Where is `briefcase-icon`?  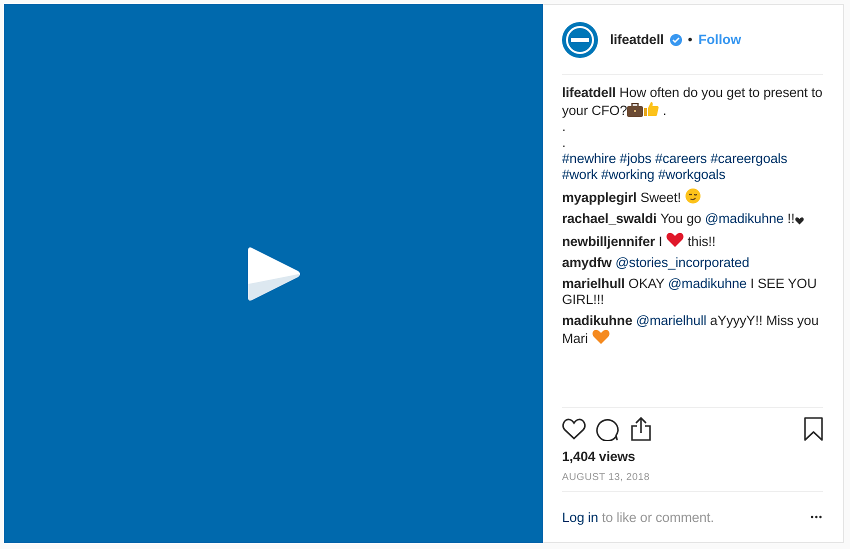 briefcase-icon is located at coordinates (635, 110).